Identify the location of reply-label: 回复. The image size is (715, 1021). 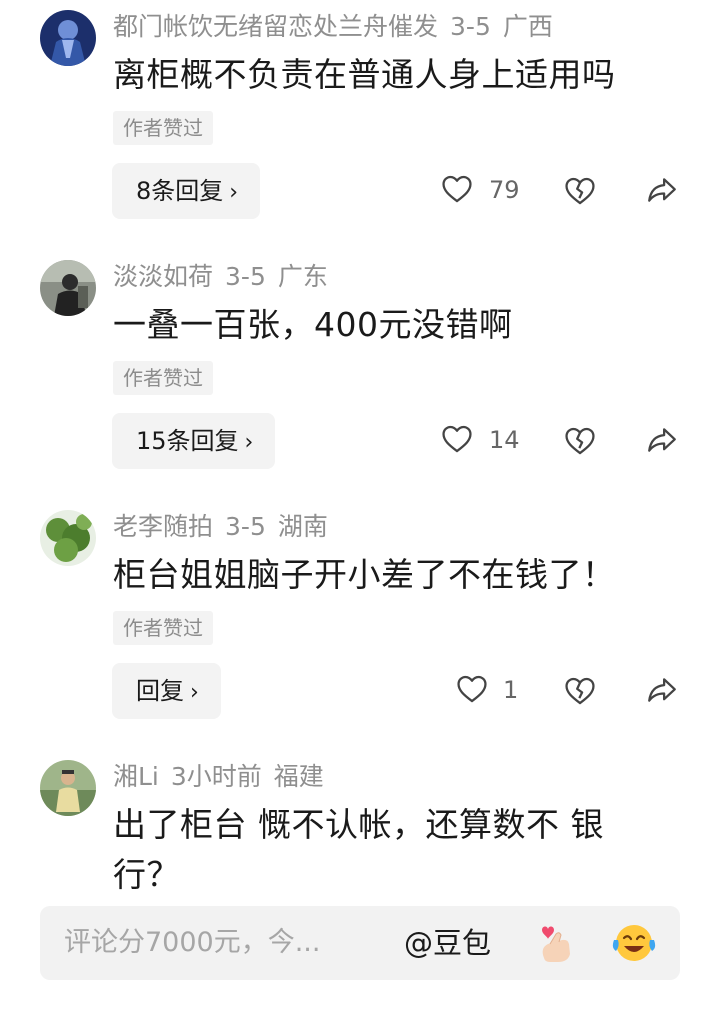
(160, 691).